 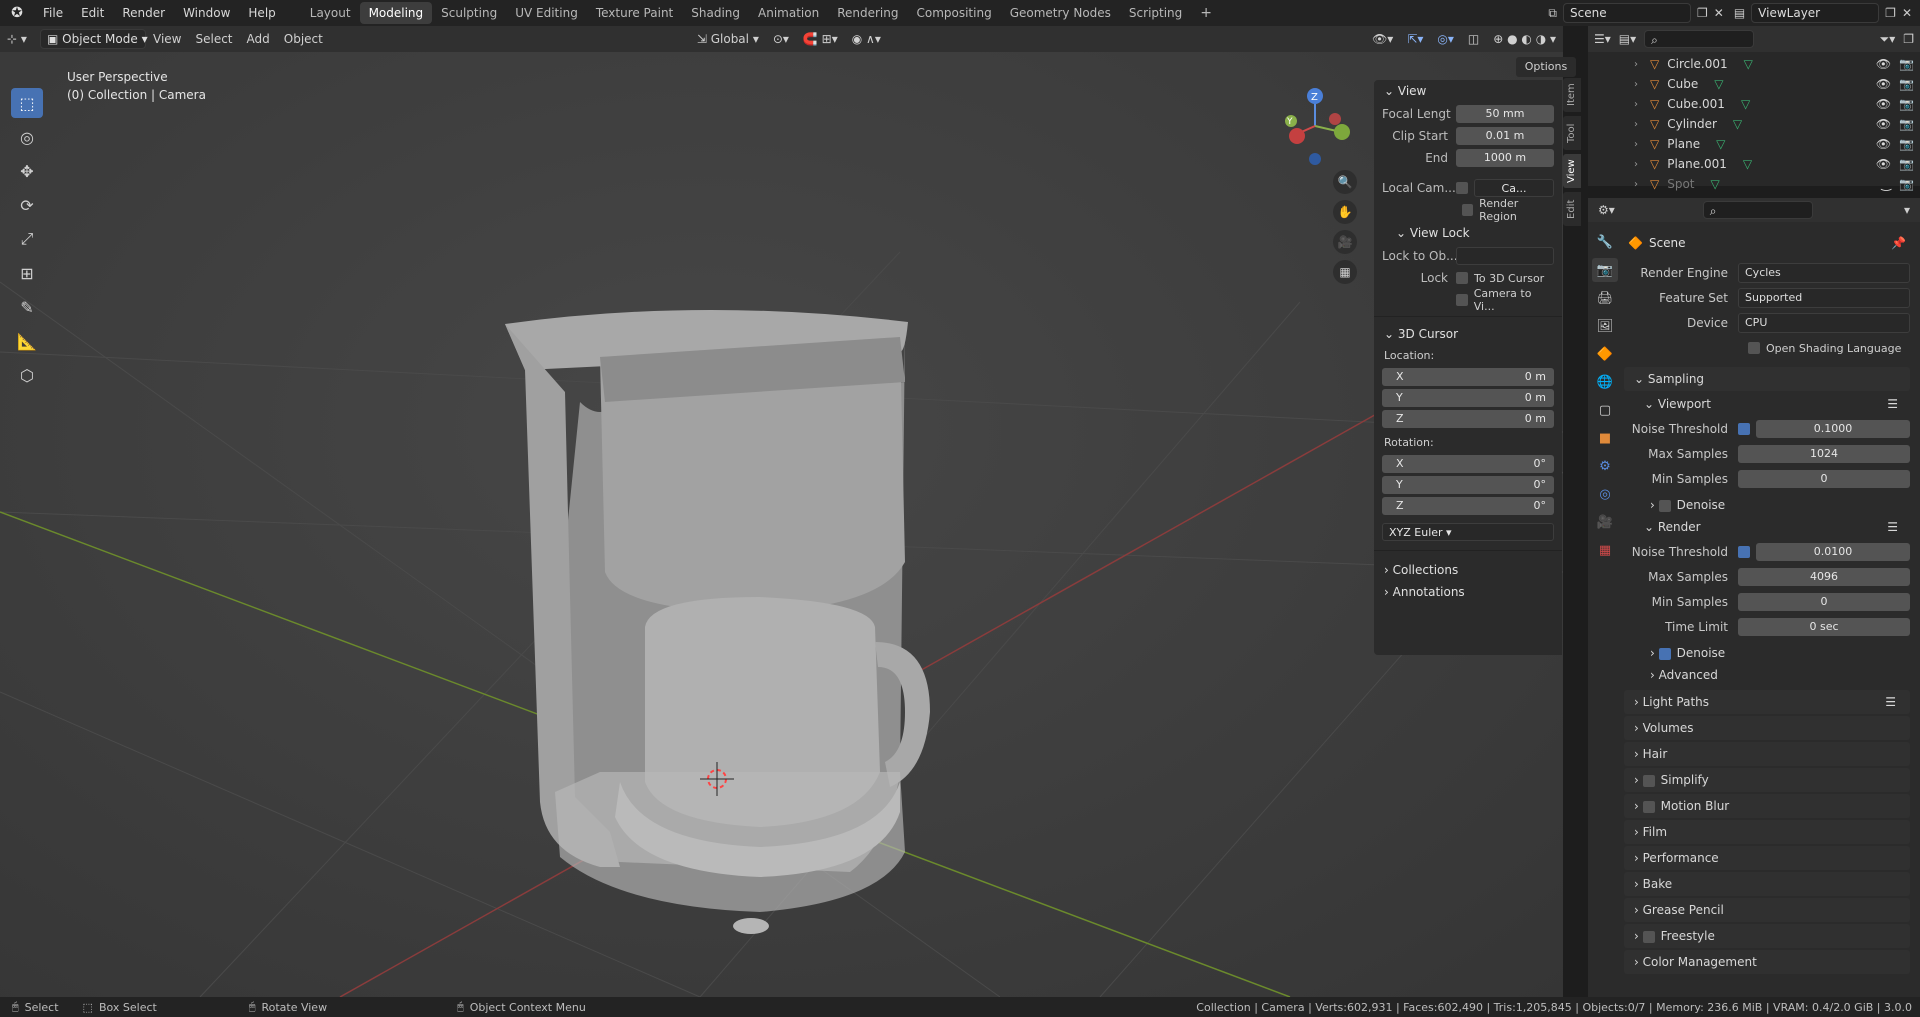 I want to click on editor-type-icon: ⊹ ▾, so click(x=20, y=39).